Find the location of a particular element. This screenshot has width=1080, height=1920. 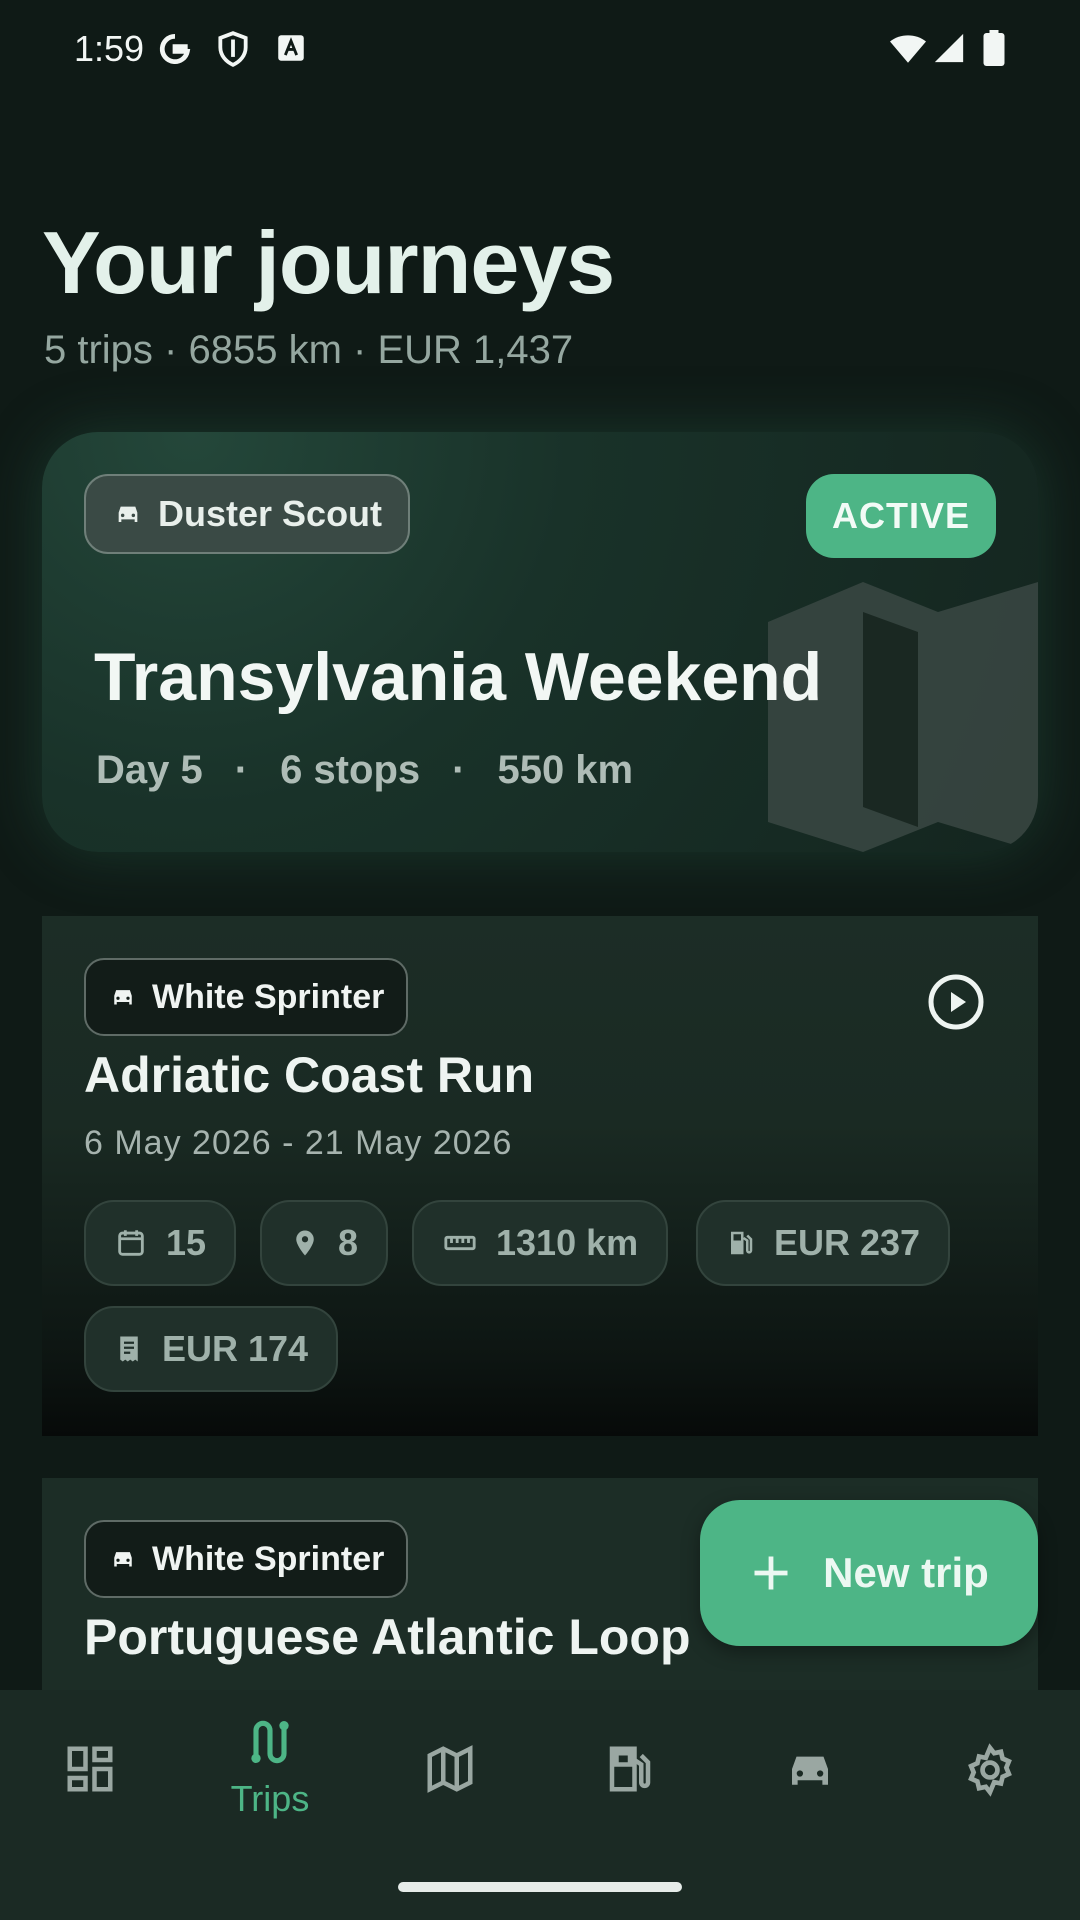

map-icon is located at coordinates (450, 1769).